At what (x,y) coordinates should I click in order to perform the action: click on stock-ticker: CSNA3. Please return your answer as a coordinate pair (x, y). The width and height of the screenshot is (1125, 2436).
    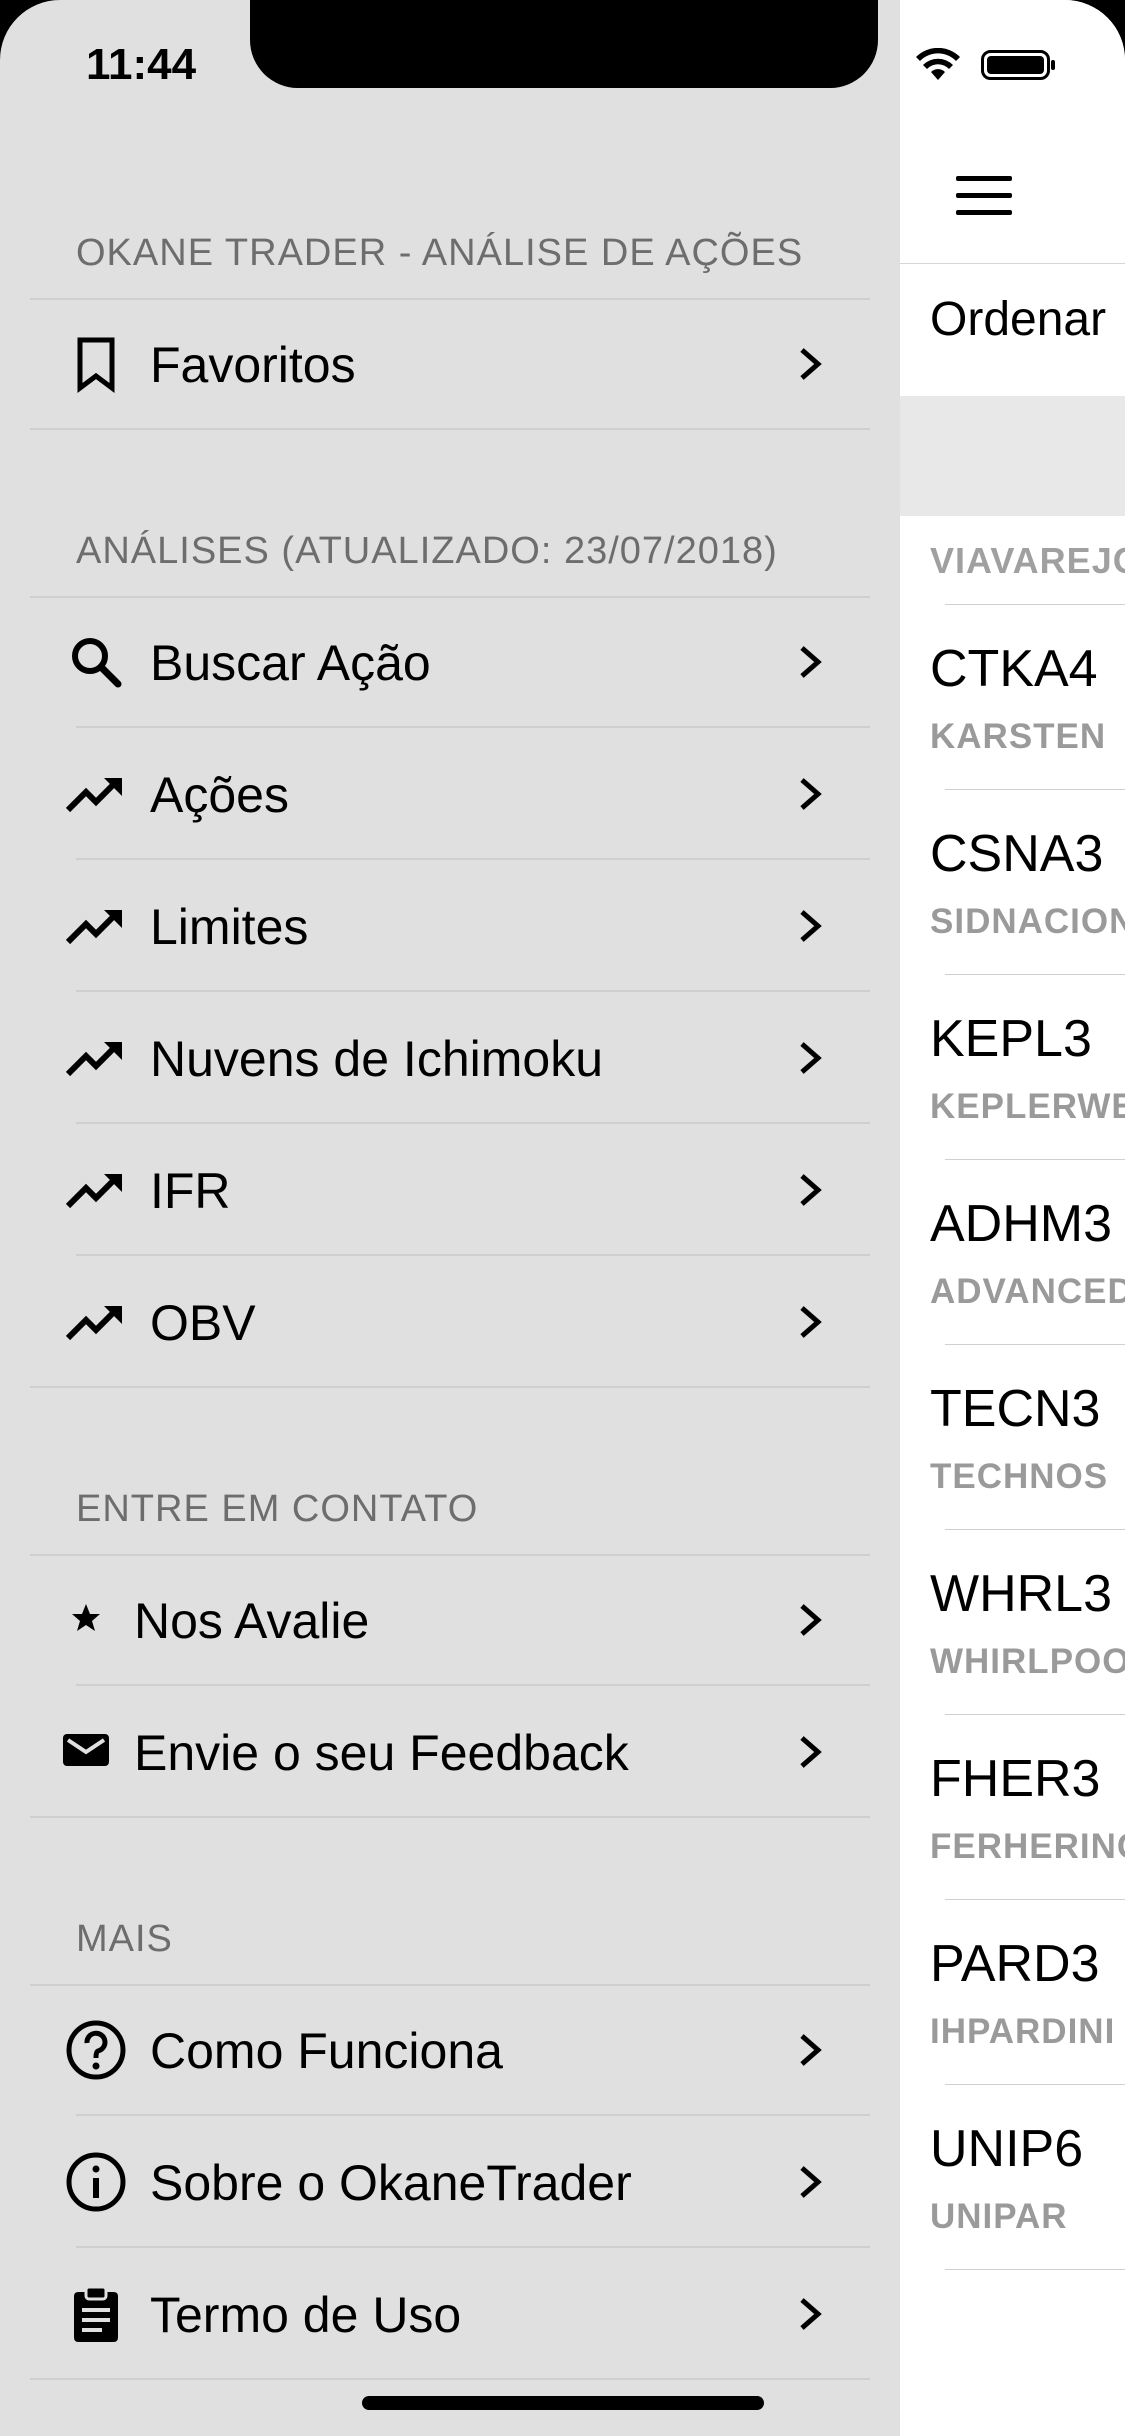
    Looking at the image, I should click on (1017, 854).